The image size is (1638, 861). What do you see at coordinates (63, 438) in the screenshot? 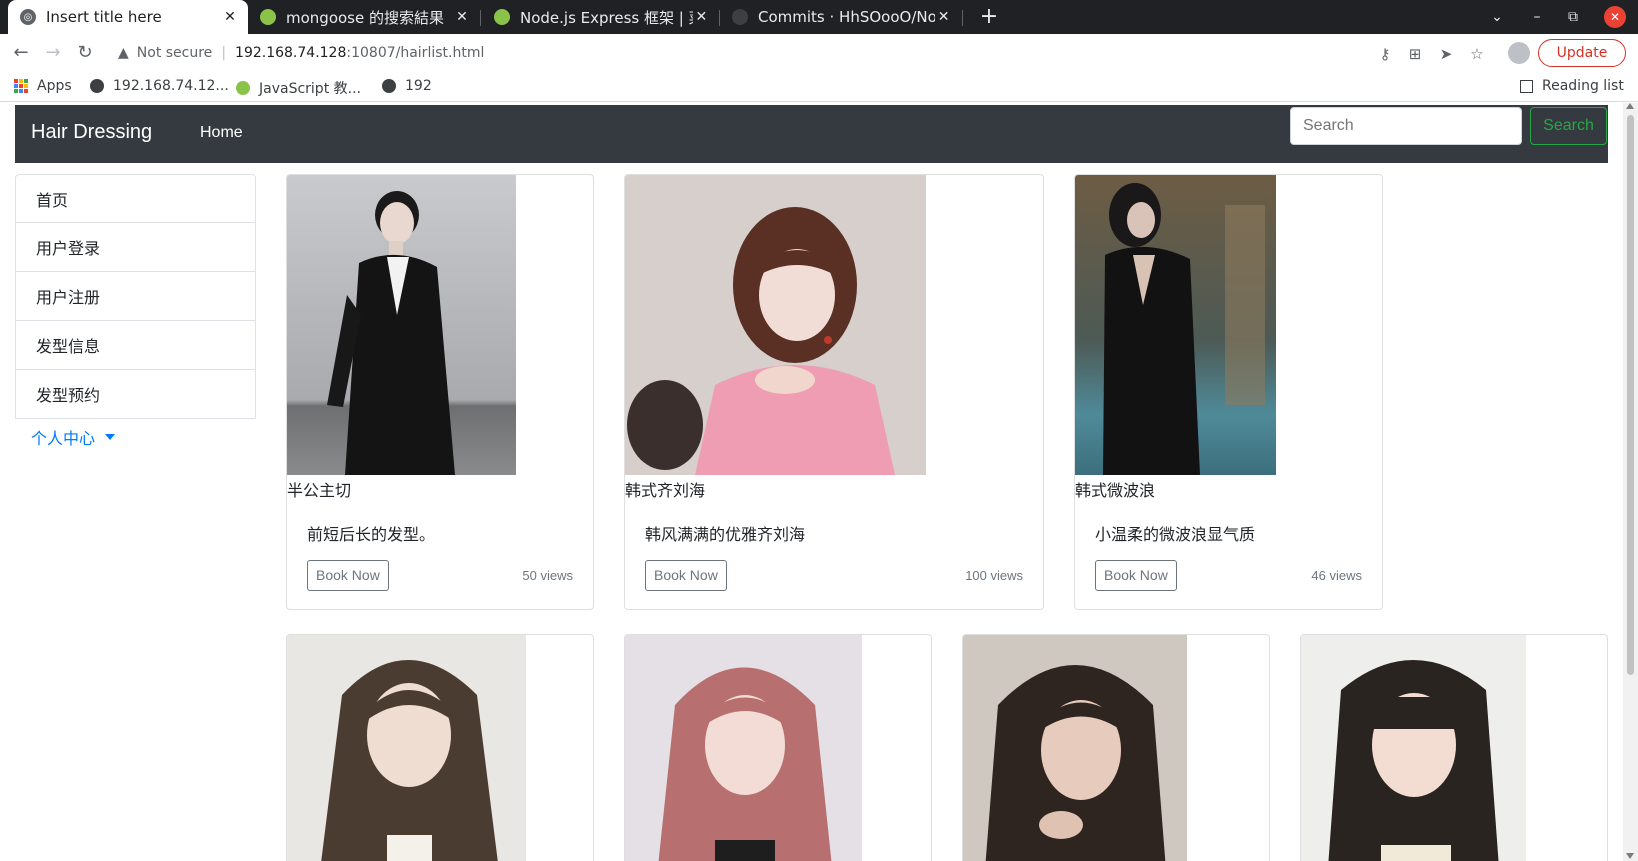
I see `dropdown-label: 个人中心` at bounding box center [63, 438].